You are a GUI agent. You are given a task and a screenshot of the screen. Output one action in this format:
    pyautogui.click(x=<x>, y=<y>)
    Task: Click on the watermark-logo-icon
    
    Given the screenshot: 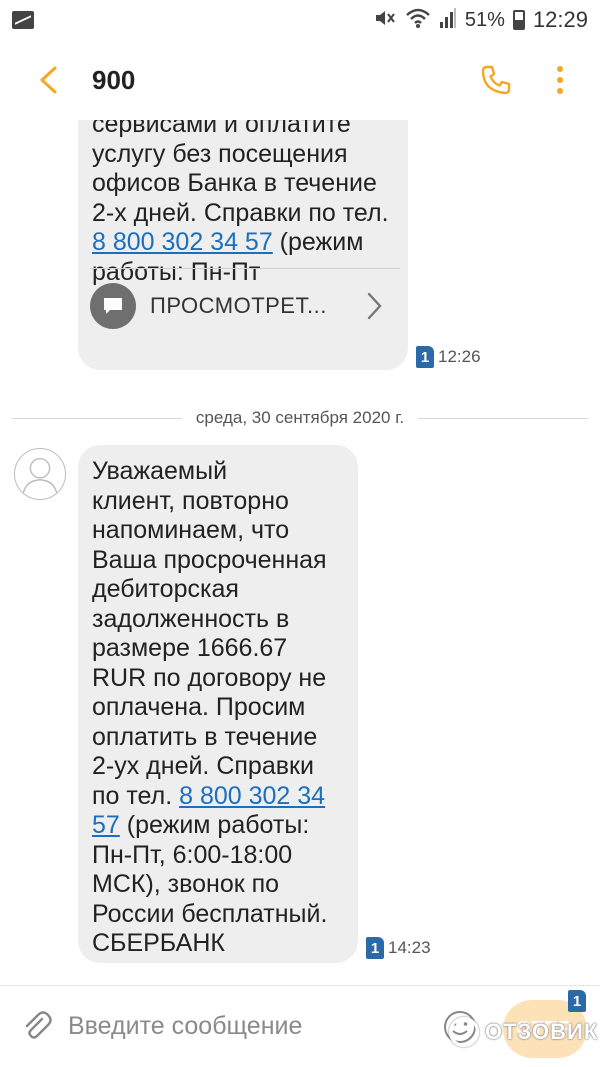 What is the action you would take?
    pyautogui.click(x=464, y=1032)
    